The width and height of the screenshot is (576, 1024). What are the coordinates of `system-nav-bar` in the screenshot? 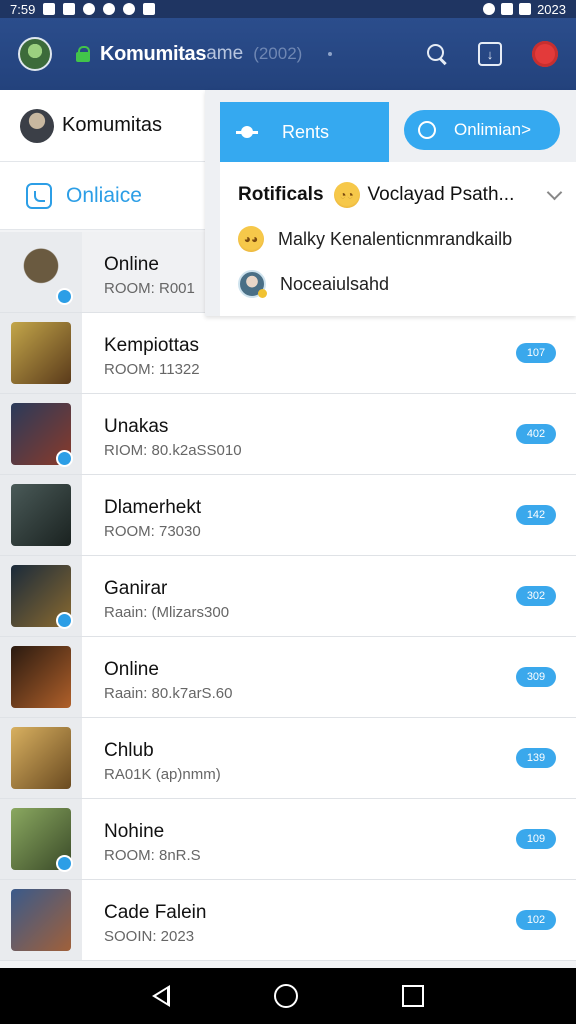 It's located at (288, 996).